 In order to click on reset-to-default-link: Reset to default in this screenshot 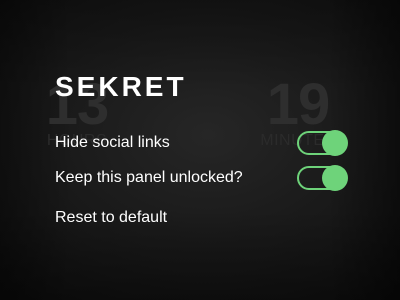, I will do `click(111, 218)`.